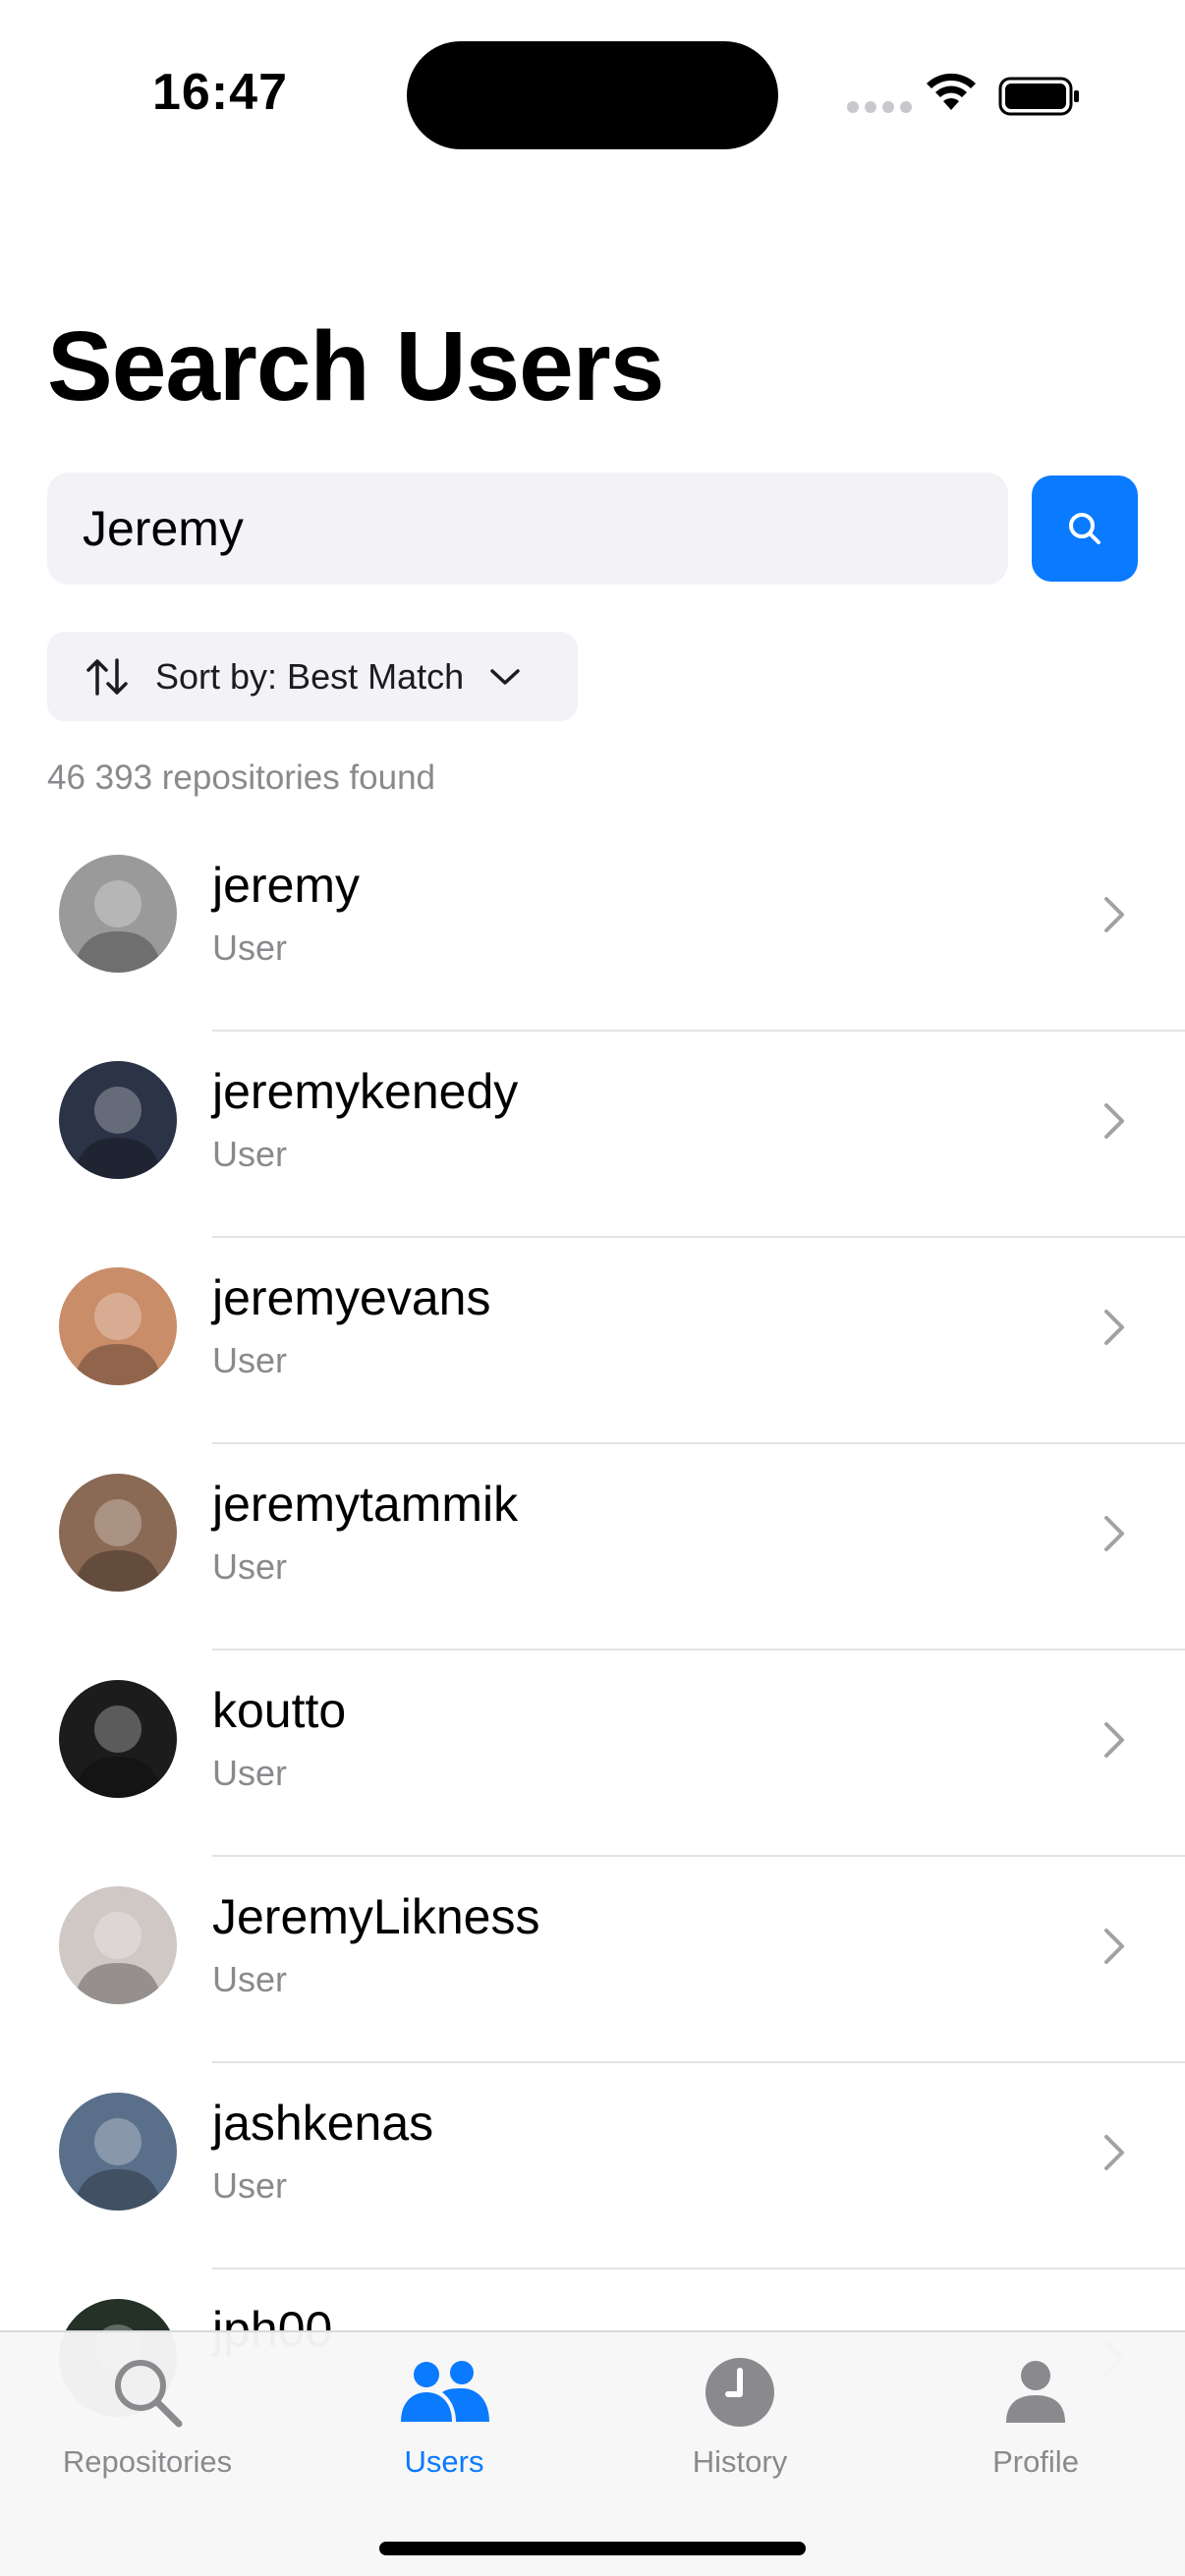 The width and height of the screenshot is (1185, 2576). What do you see at coordinates (592, 928) in the screenshot?
I see `user-row: jeremy User` at bounding box center [592, 928].